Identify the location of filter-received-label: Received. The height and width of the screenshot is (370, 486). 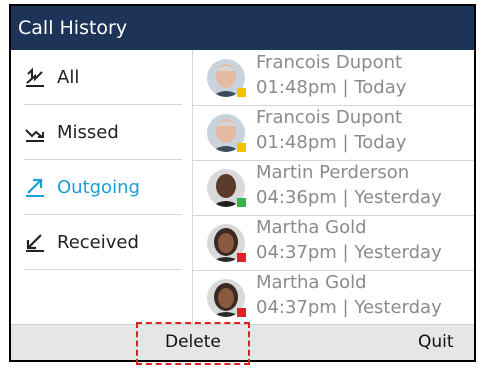
(98, 242).